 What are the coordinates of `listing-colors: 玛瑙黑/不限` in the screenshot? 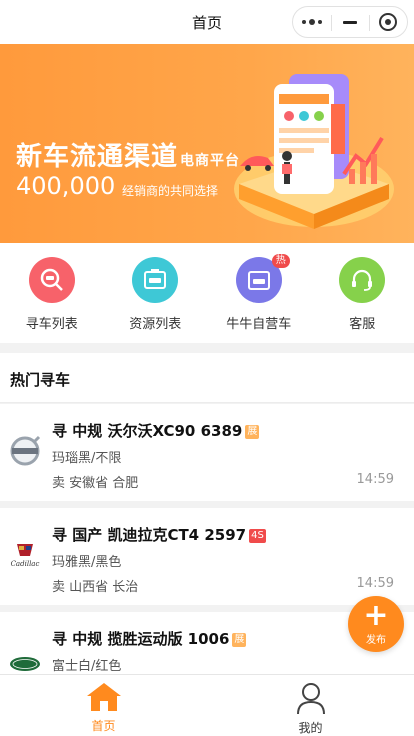 It's located at (87, 458).